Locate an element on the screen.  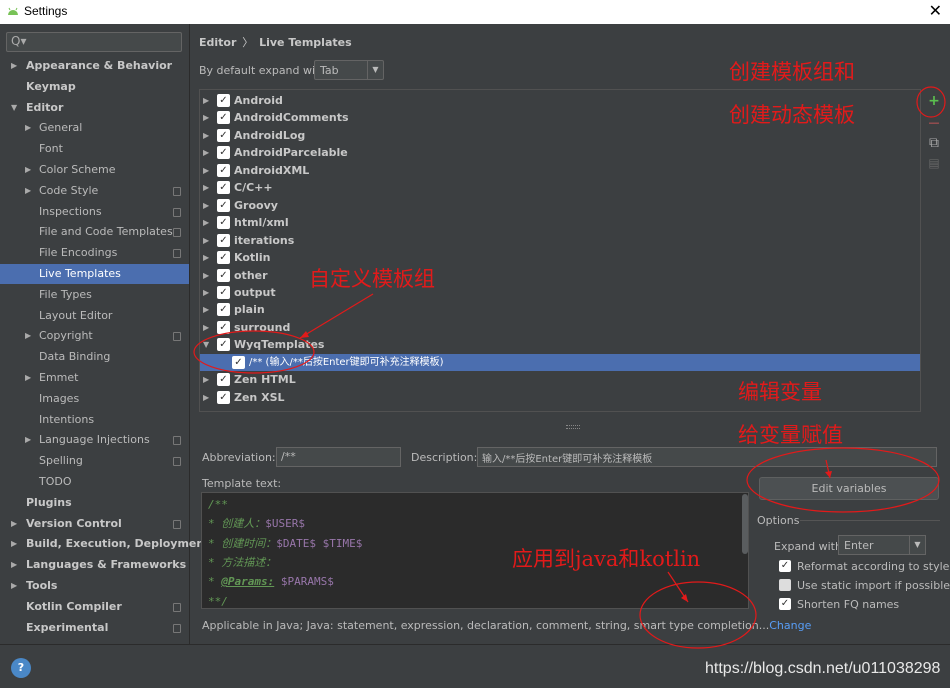
annotation-circle-group is located at coordinates (254, 352).